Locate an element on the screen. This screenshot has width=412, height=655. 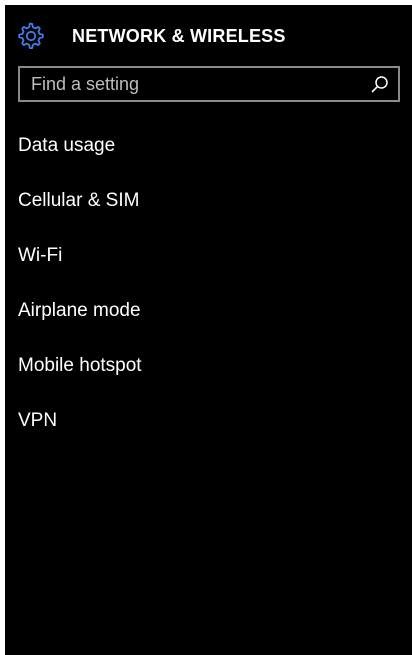
menu-item-label: Mobile hotspot is located at coordinates (80, 365).